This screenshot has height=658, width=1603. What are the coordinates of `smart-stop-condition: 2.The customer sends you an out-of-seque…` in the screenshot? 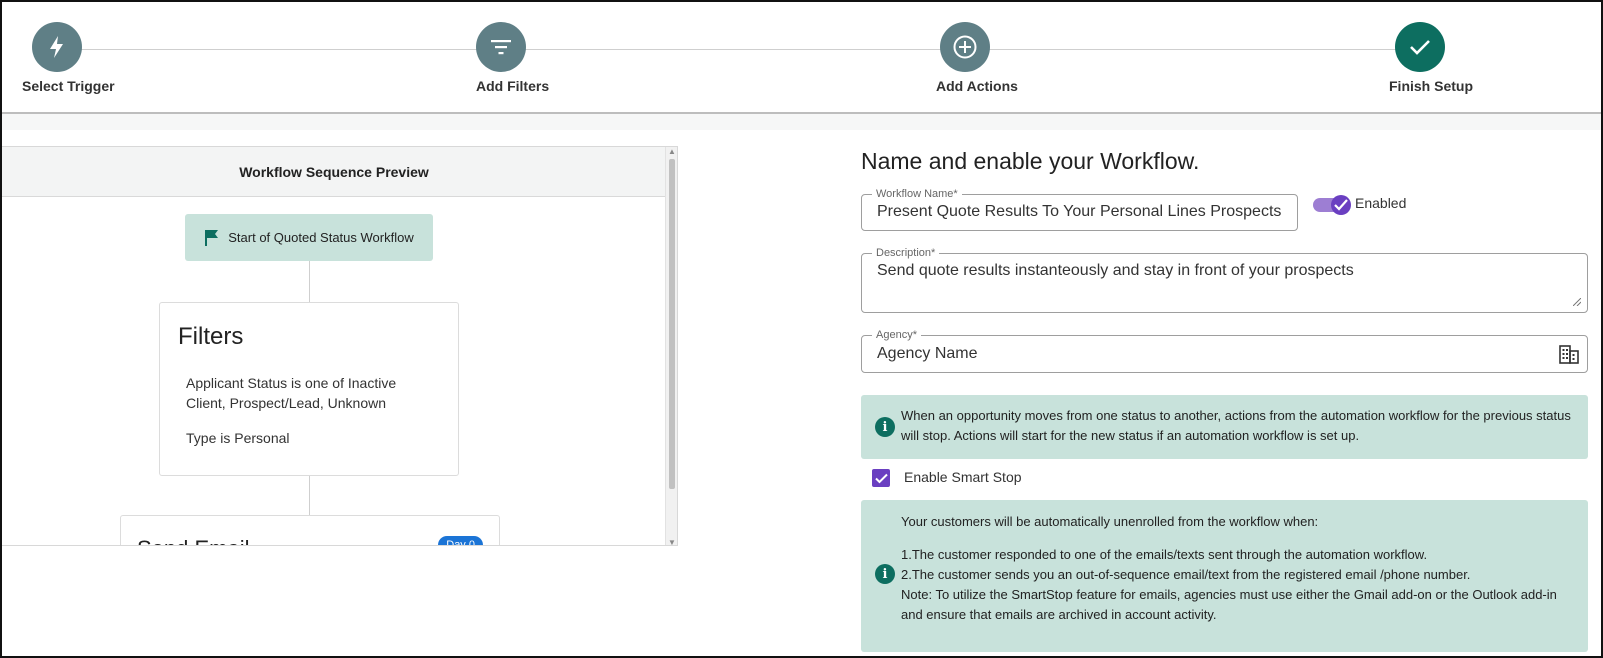 It's located at (1186, 574).